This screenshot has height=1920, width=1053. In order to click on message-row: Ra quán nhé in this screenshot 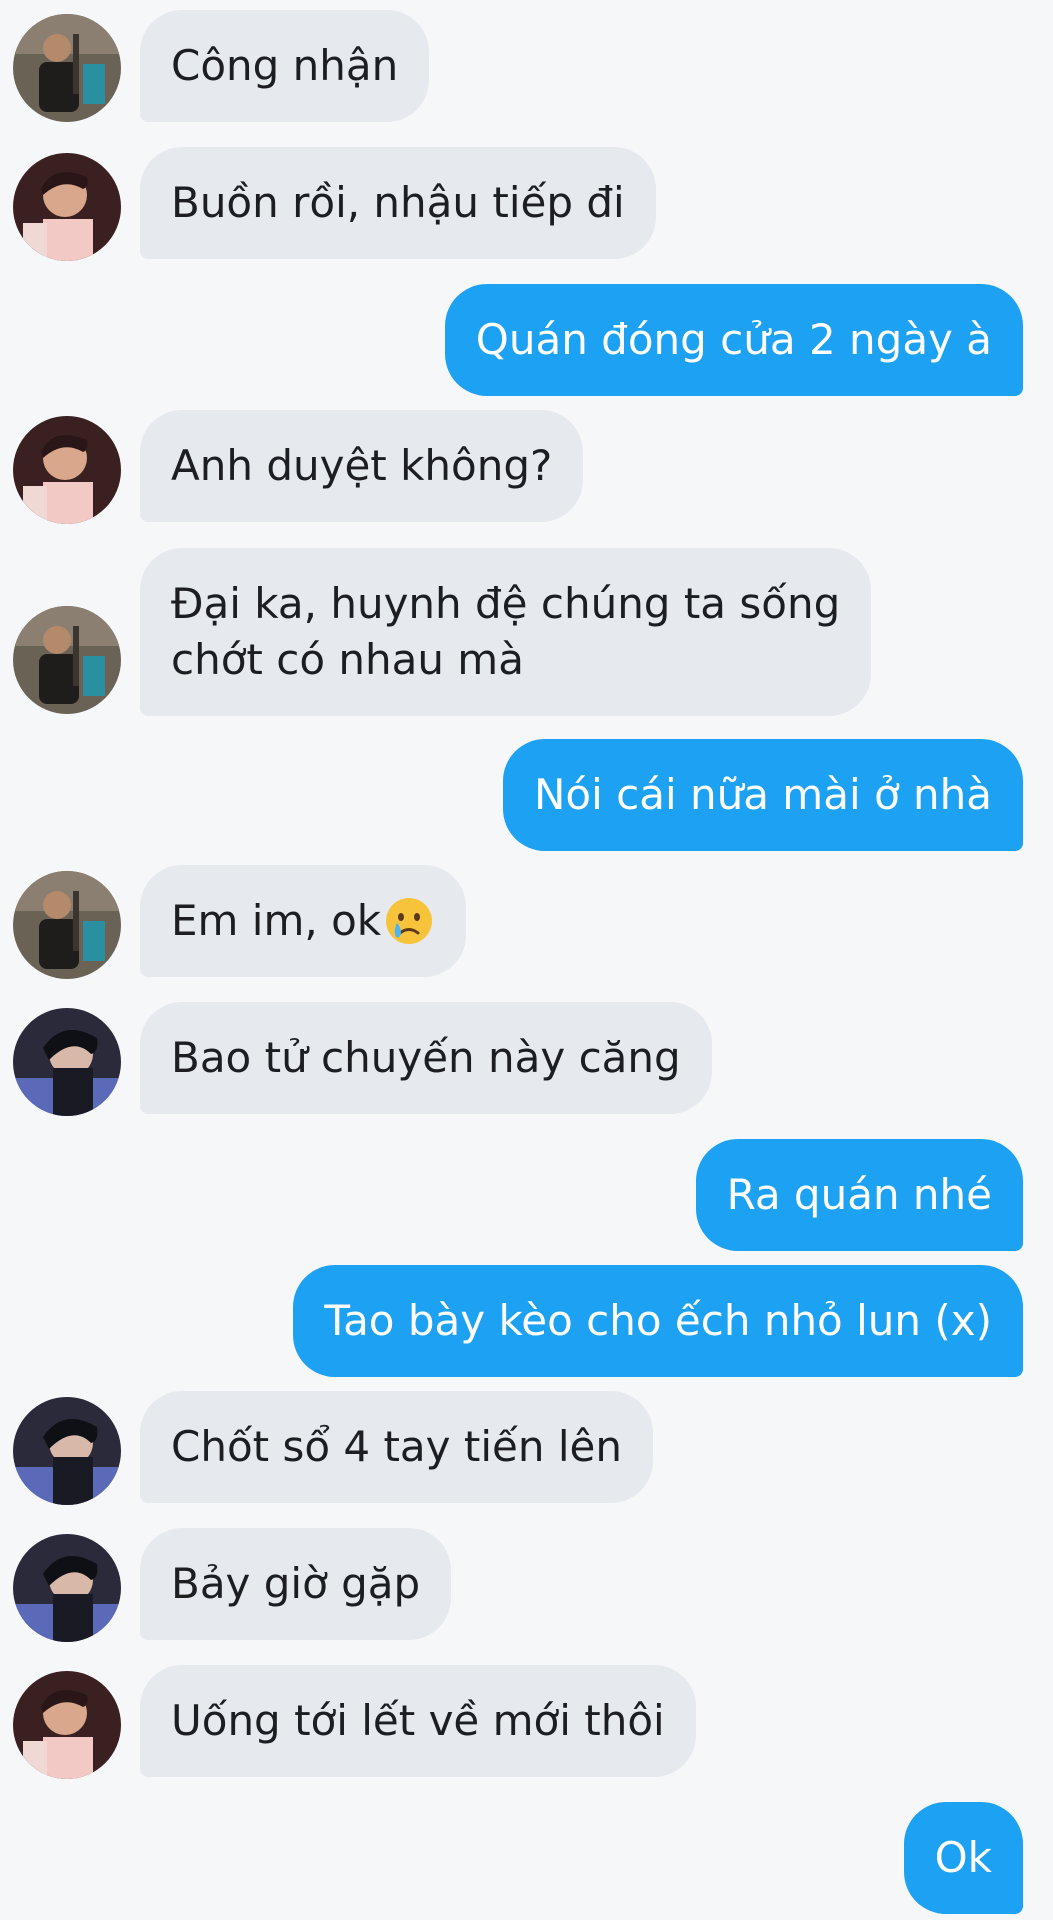, I will do `click(526, 1195)`.